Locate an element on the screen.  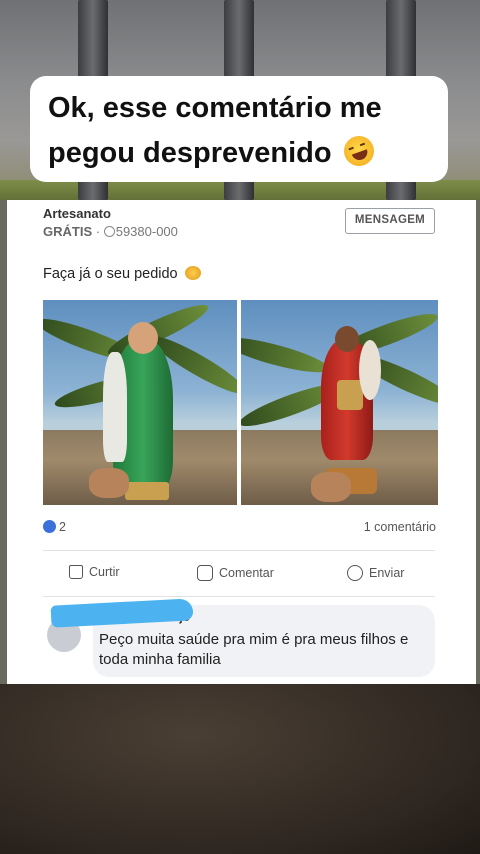
like-label: Curtir is located at coordinates (104, 572).